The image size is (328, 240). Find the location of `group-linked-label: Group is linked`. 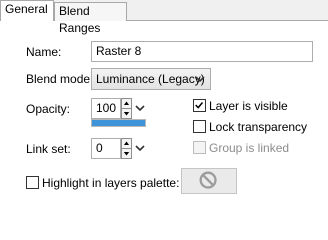

group-linked-label: Group is linked is located at coordinates (249, 148).